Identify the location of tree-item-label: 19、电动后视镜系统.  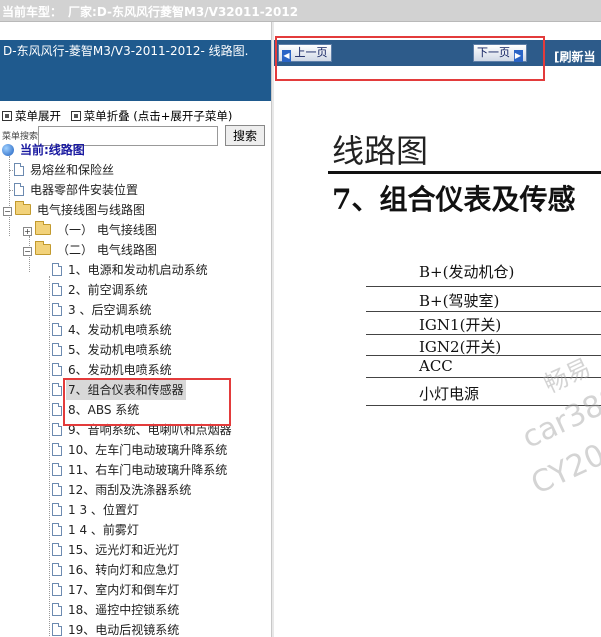
(124, 630).